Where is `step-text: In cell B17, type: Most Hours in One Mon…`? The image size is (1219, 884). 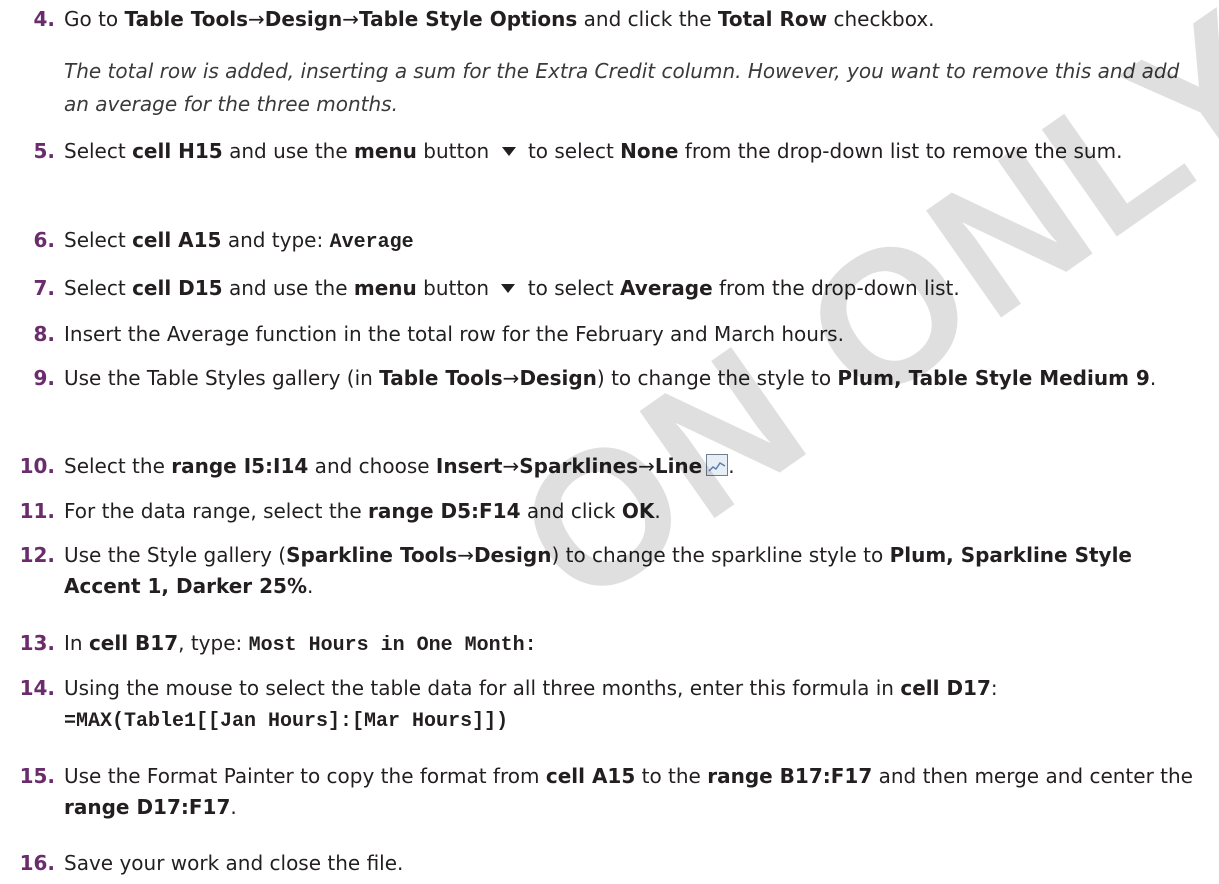 step-text: In cell B17, type: Most Hours in One Mon… is located at coordinates (300, 644).